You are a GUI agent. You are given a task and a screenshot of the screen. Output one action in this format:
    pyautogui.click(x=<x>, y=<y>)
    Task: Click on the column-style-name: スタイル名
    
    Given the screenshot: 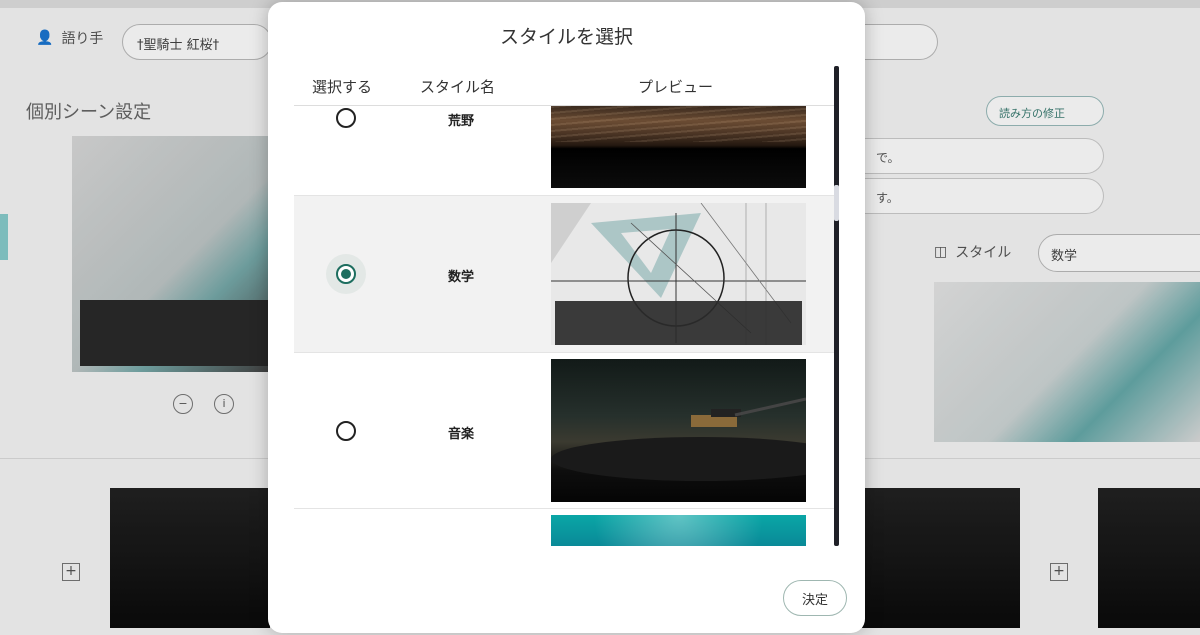 What is the action you would take?
    pyautogui.click(x=458, y=87)
    